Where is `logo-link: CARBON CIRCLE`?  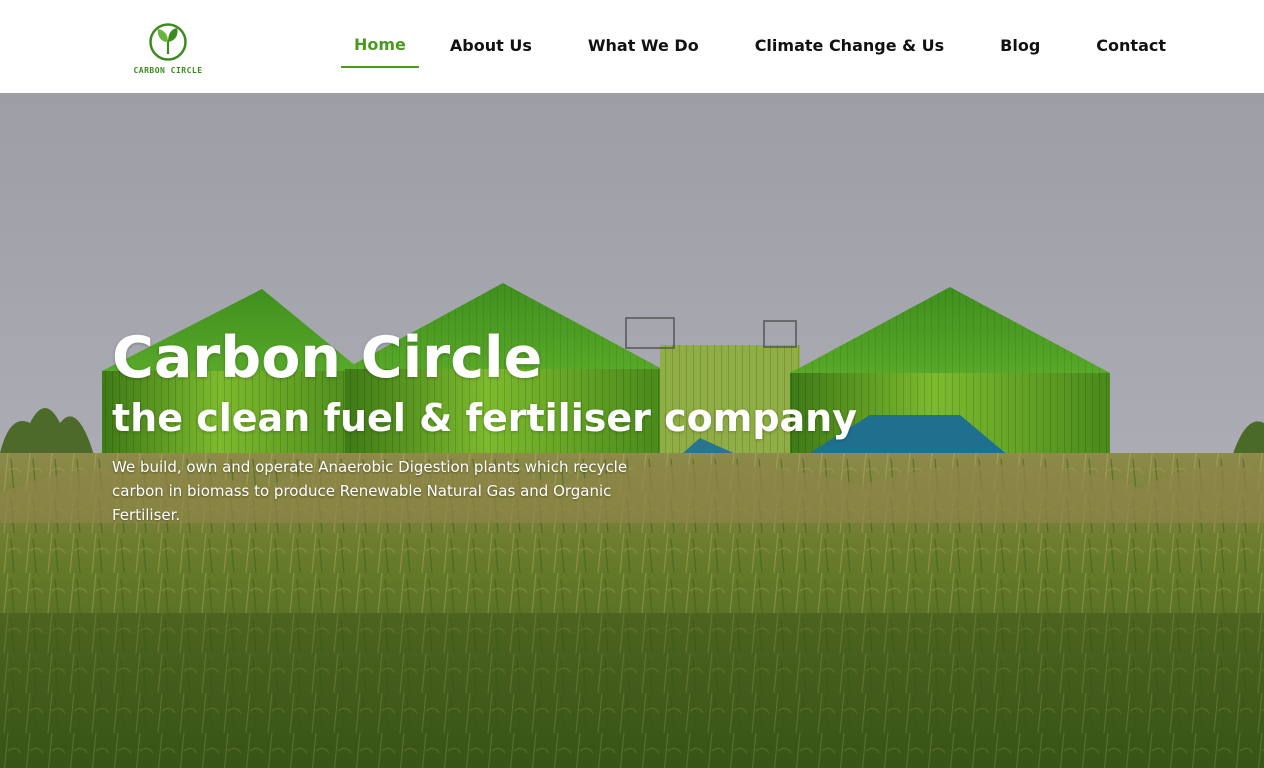 logo-link: CARBON CIRCLE is located at coordinates (168, 51).